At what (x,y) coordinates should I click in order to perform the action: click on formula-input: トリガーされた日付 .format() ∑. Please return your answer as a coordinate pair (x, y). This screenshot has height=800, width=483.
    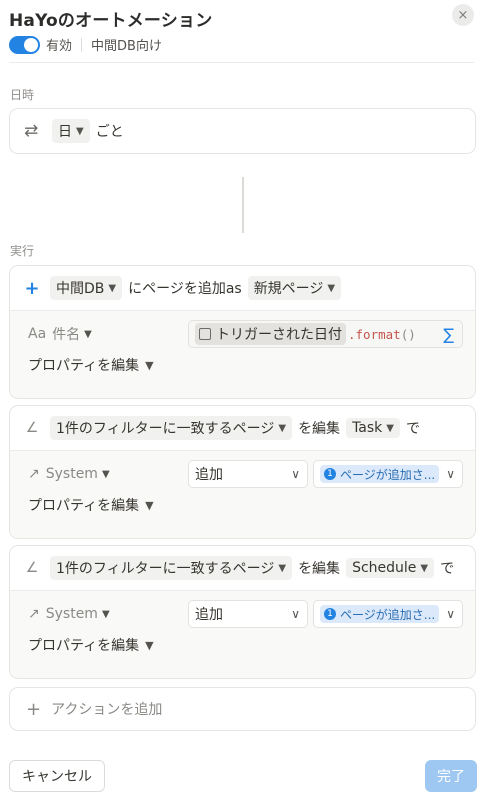
    Looking at the image, I should click on (325, 334).